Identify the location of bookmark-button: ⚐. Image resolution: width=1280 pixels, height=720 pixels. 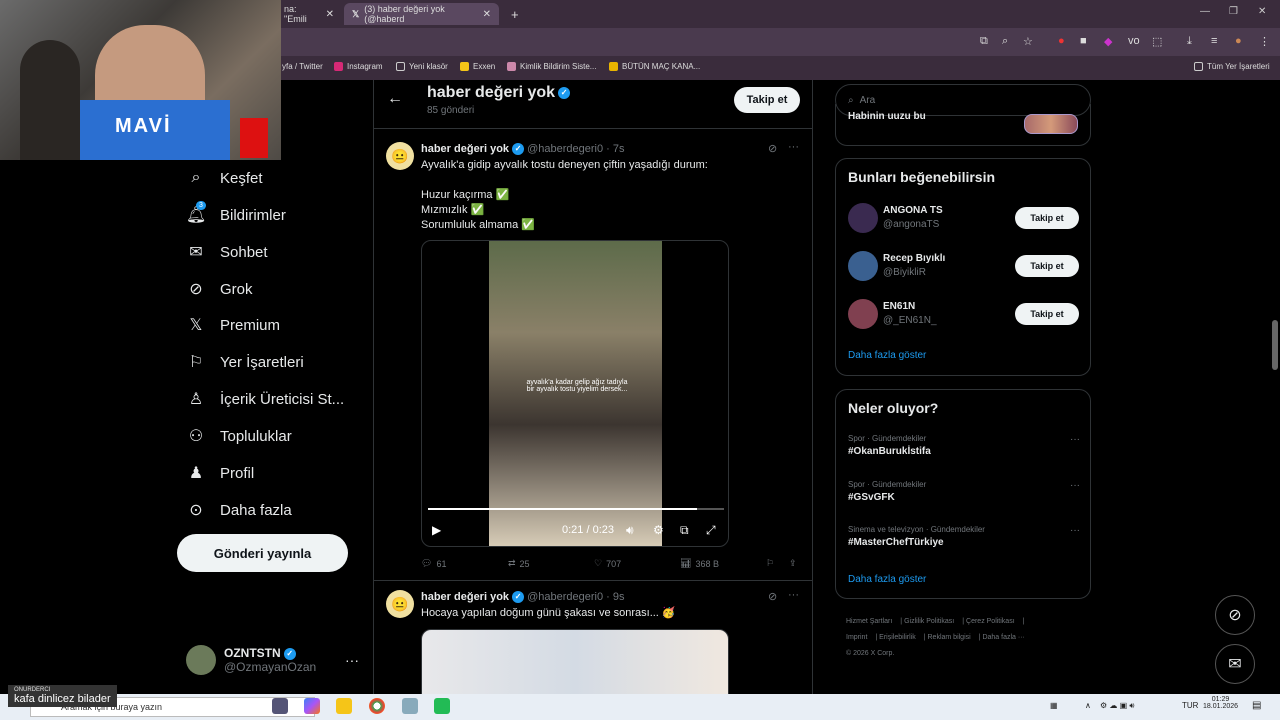
(770, 563).